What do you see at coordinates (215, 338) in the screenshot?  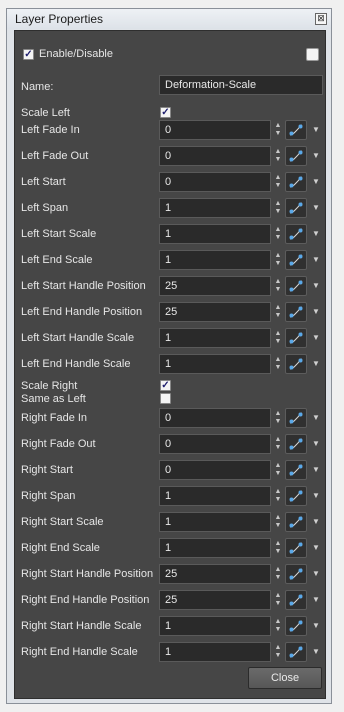 I see `left-start-handle-scale-field: 1` at bounding box center [215, 338].